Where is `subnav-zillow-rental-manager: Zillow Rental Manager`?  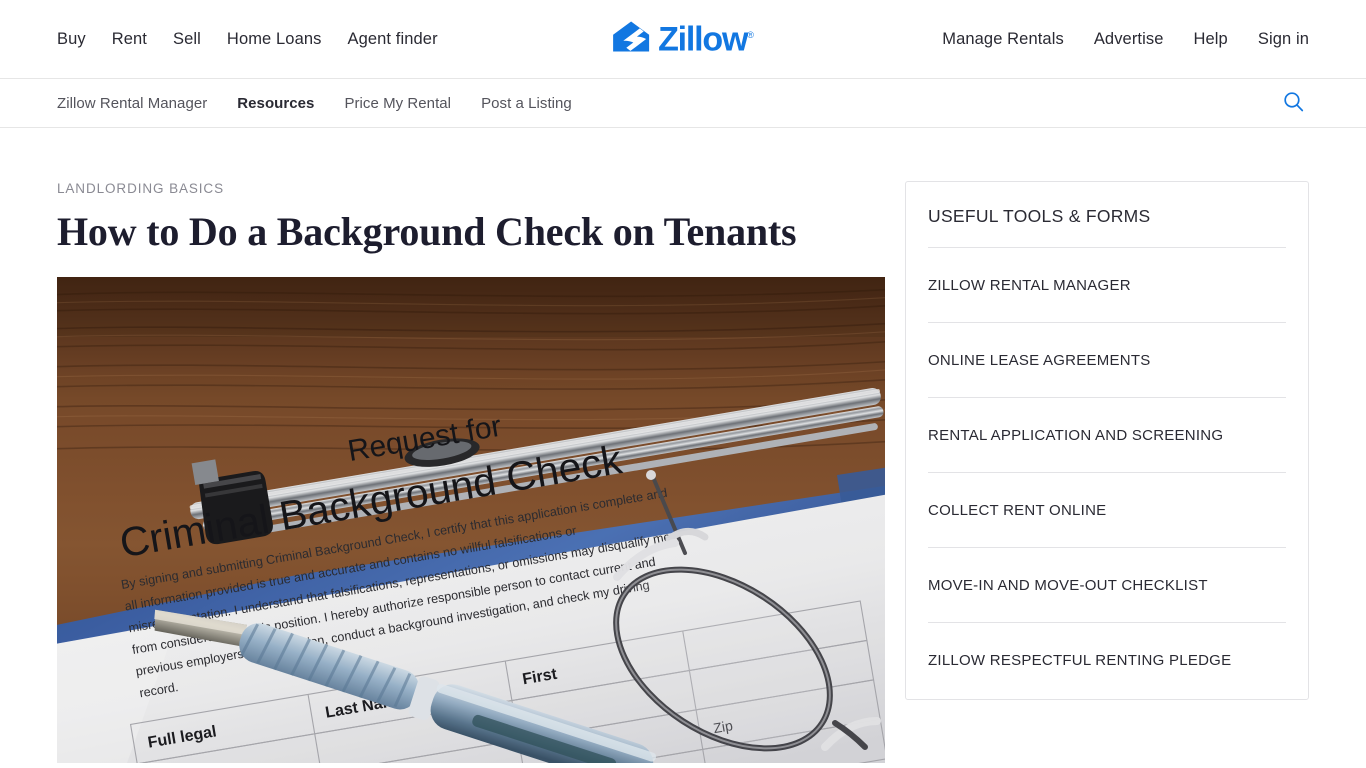
subnav-zillow-rental-manager: Zillow Rental Manager is located at coordinates (132, 103).